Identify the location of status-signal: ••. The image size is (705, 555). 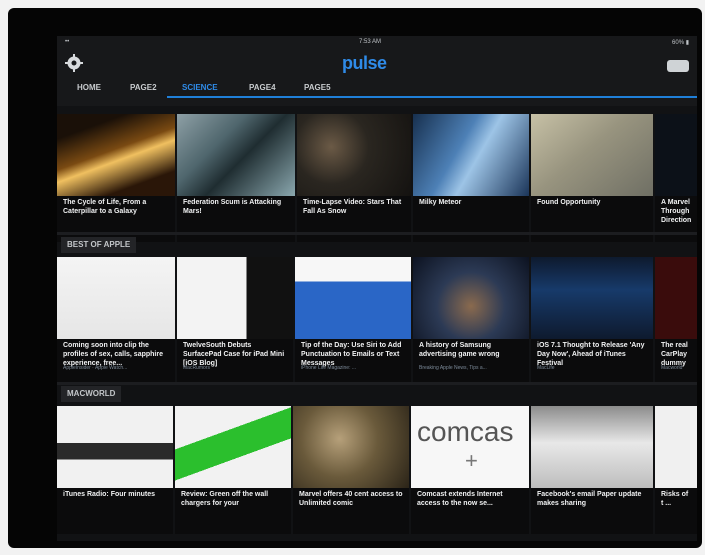
(67, 42).